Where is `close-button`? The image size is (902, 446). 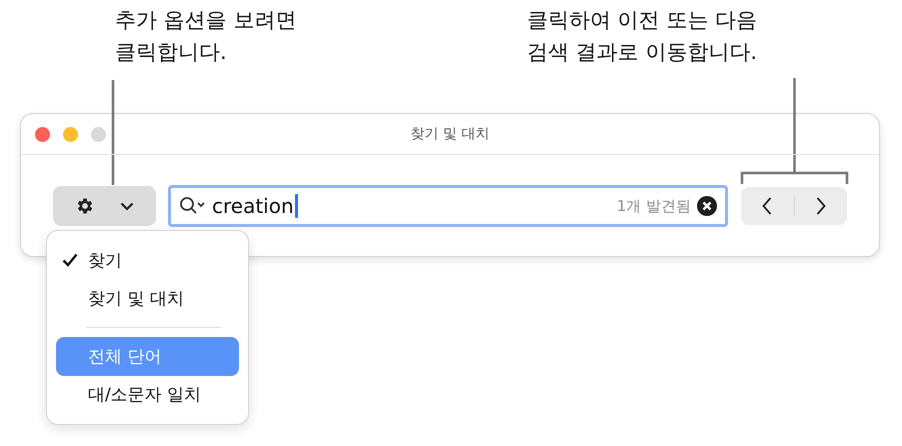 close-button is located at coordinates (42, 134).